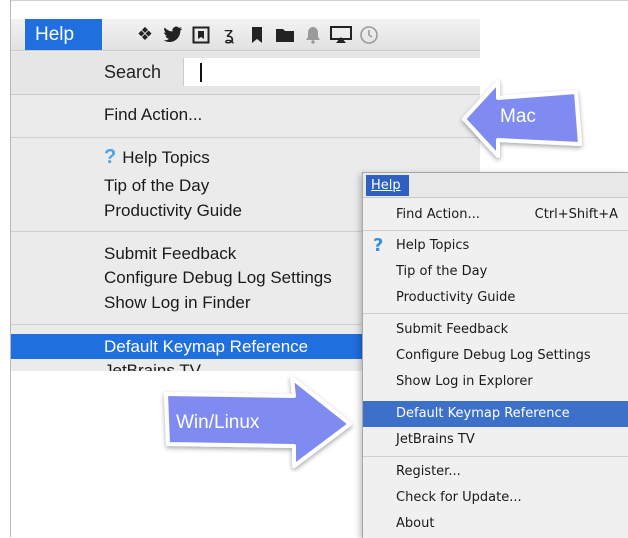 This screenshot has width=628, height=538. I want to click on win-linux-callout-label: Win/Linux, so click(218, 422).